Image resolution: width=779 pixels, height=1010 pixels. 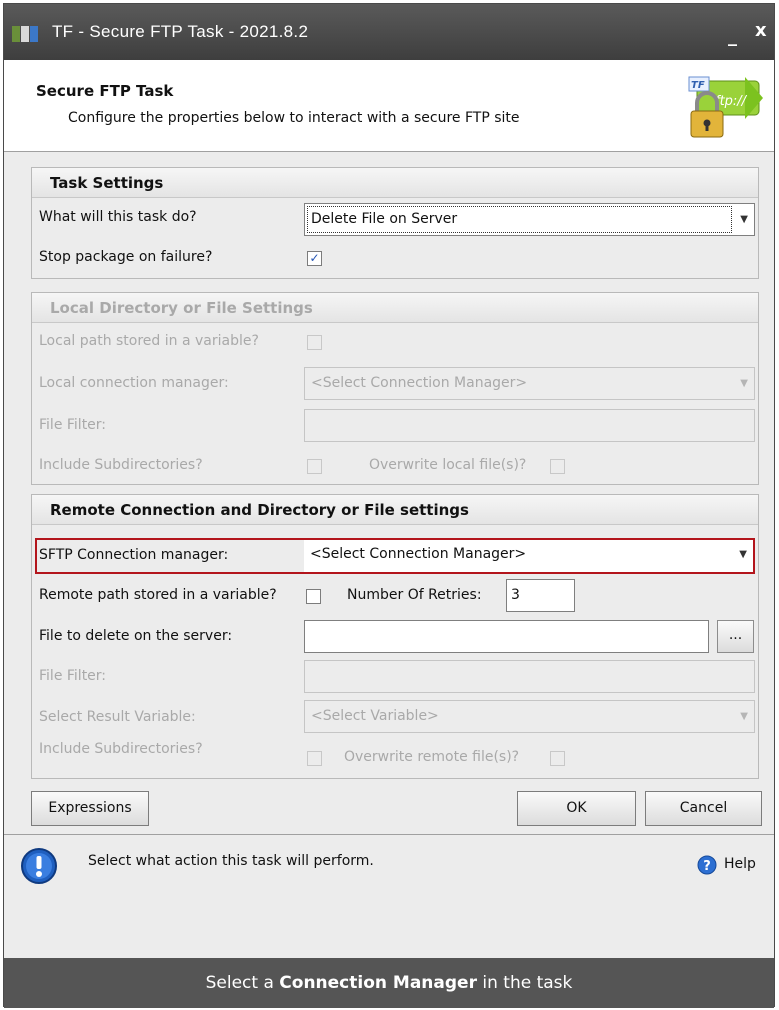 What do you see at coordinates (242, 983) in the screenshot?
I see `caption-prefix: Select a` at bounding box center [242, 983].